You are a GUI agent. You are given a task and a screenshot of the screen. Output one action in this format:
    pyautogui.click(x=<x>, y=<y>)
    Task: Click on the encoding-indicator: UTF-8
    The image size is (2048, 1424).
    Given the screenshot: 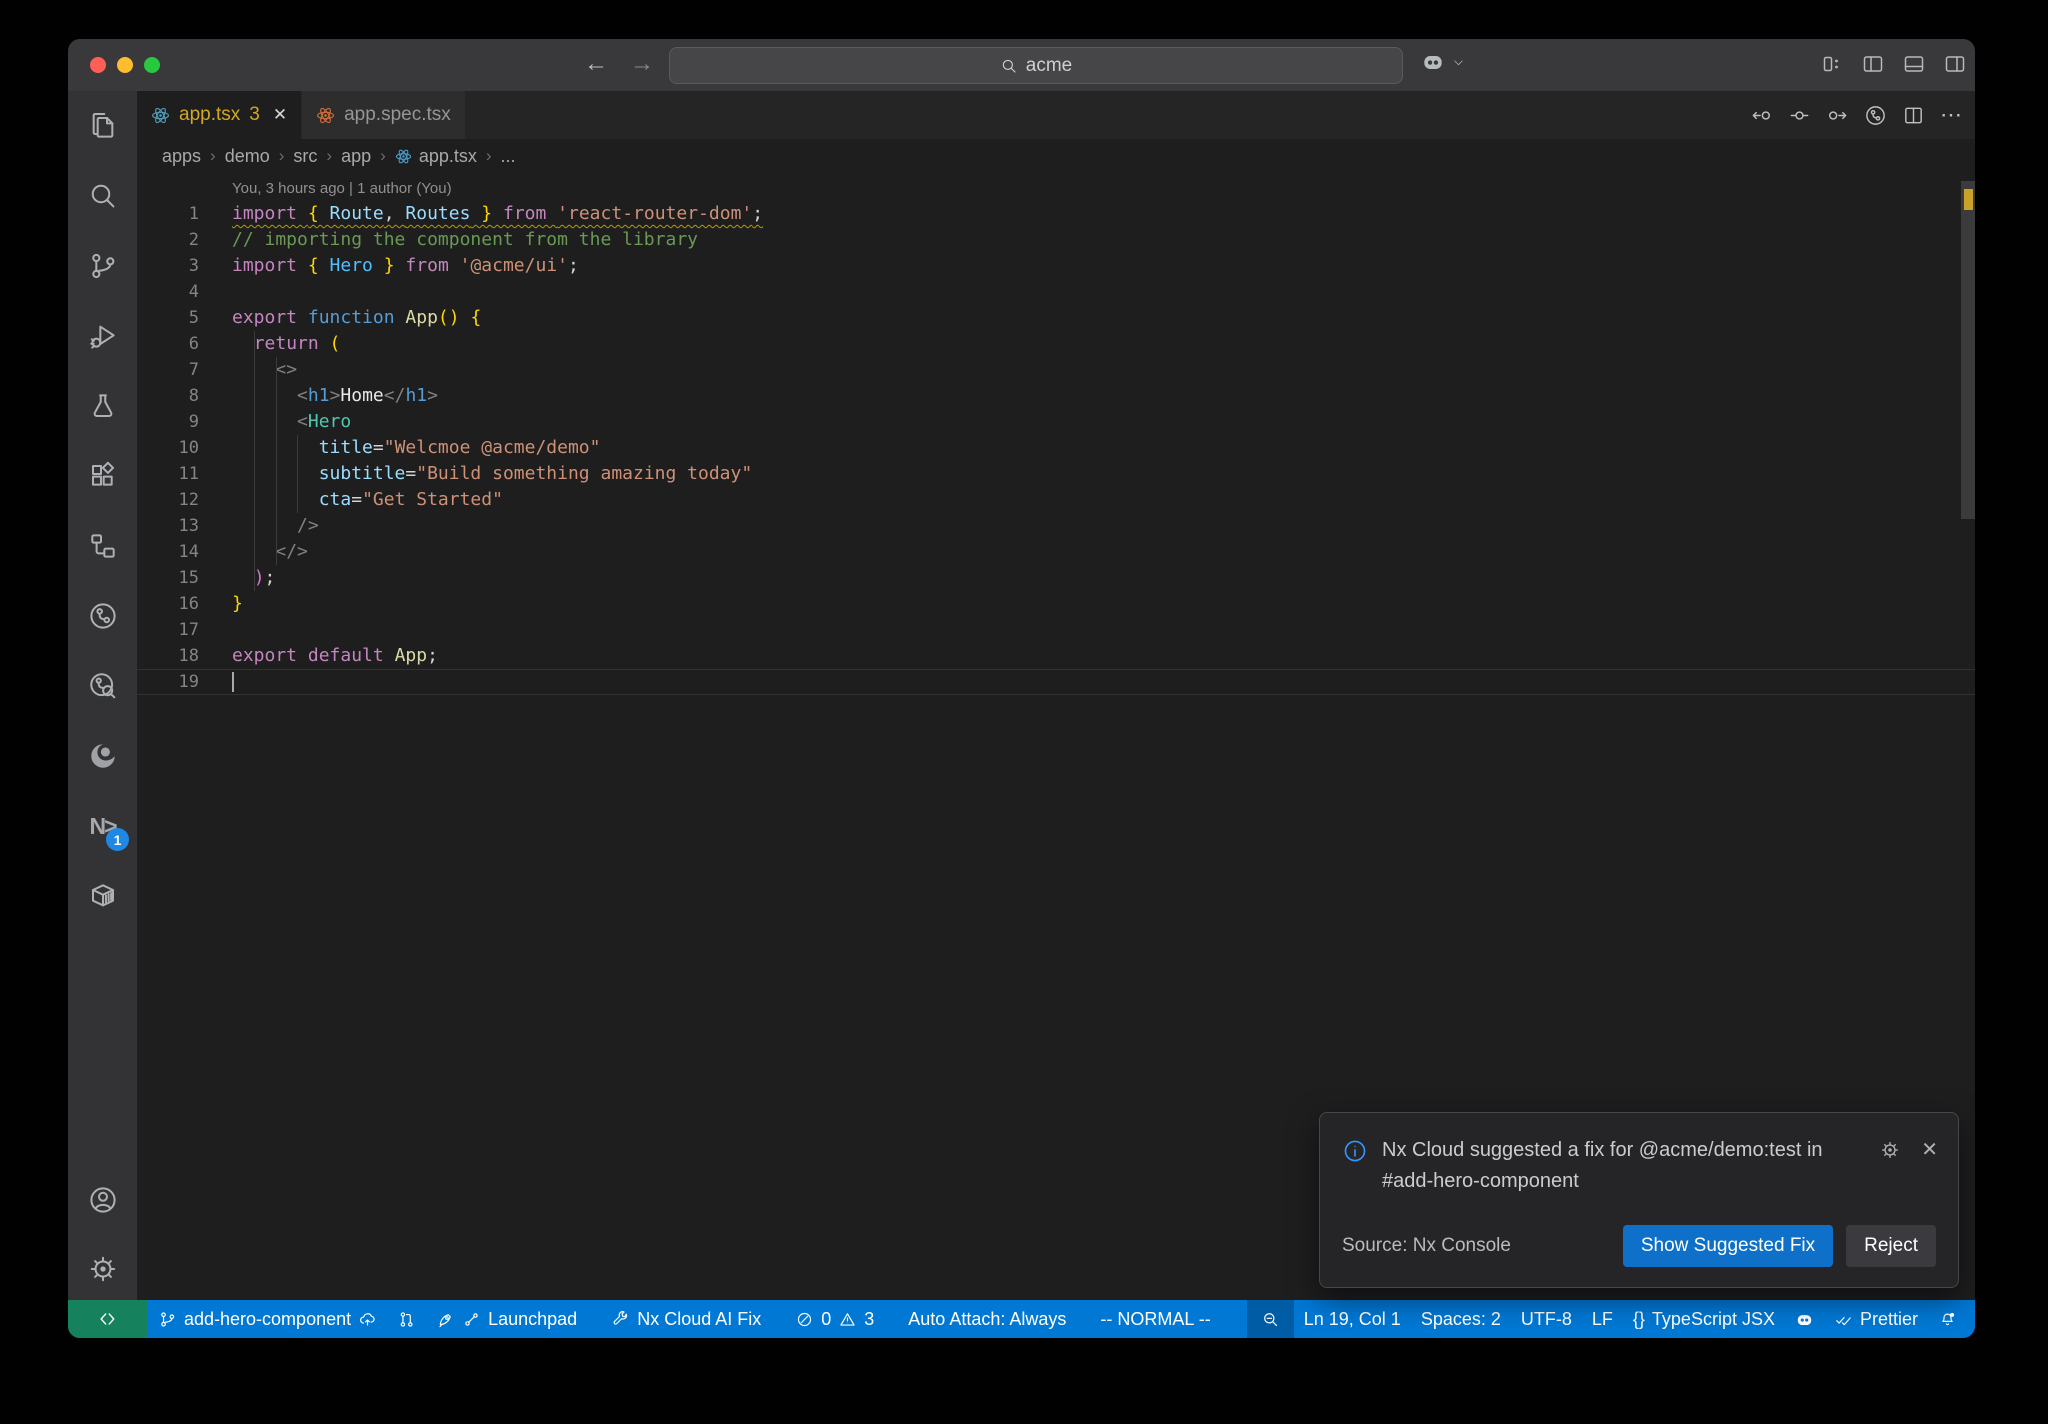 What is the action you would take?
    pyautogui.click(x=1546, y=1319)
    